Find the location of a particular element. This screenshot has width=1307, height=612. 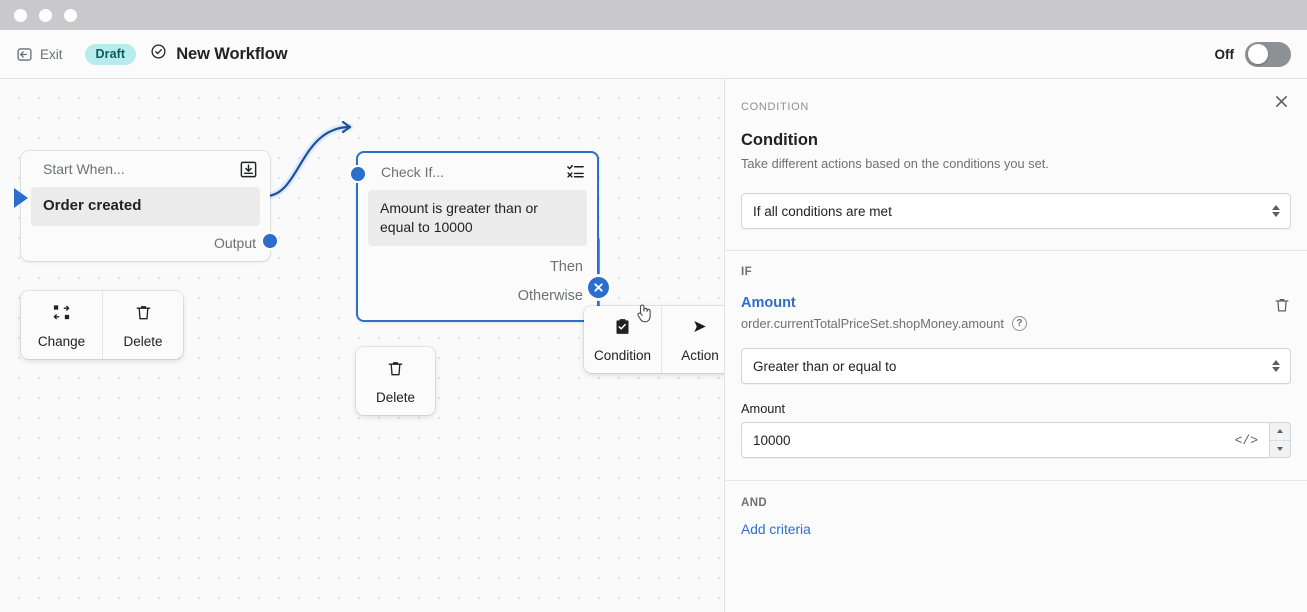

delete-condition-label: Delete is located at coordinates (395, 397).